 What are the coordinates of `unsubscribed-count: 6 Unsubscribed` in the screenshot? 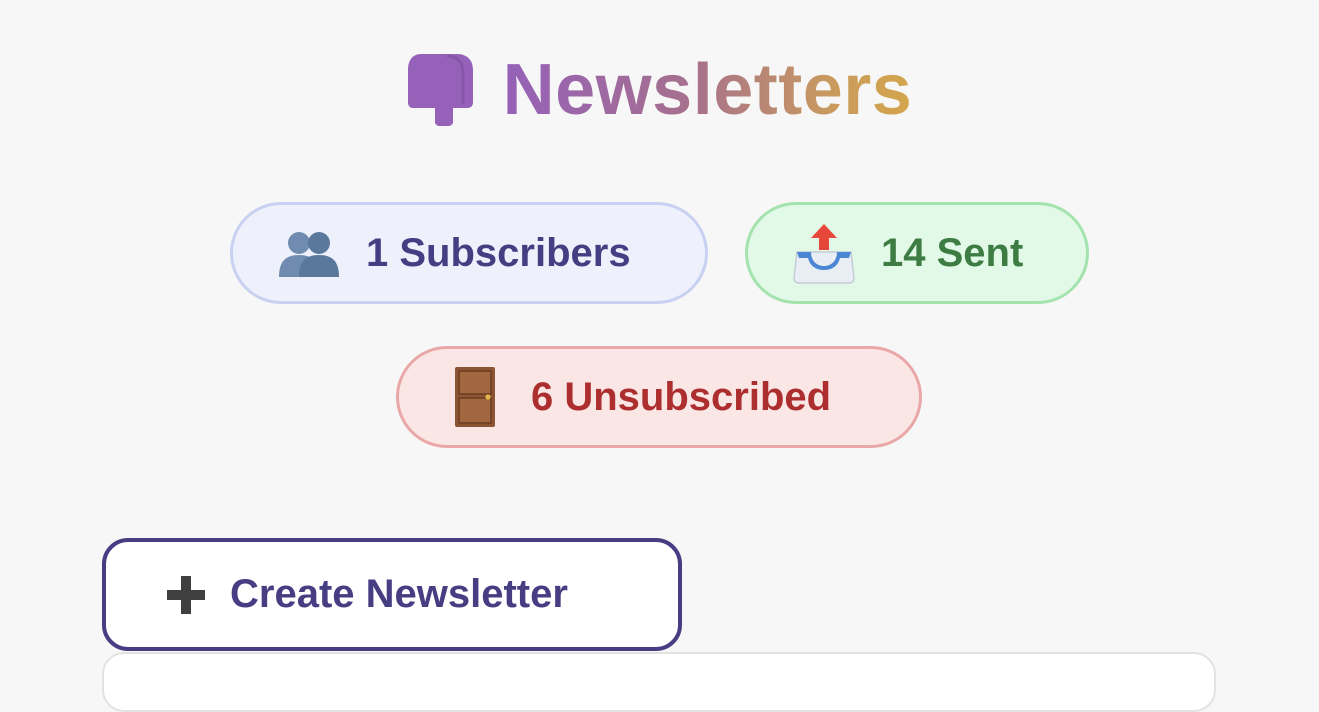 It's located at (681, 396).